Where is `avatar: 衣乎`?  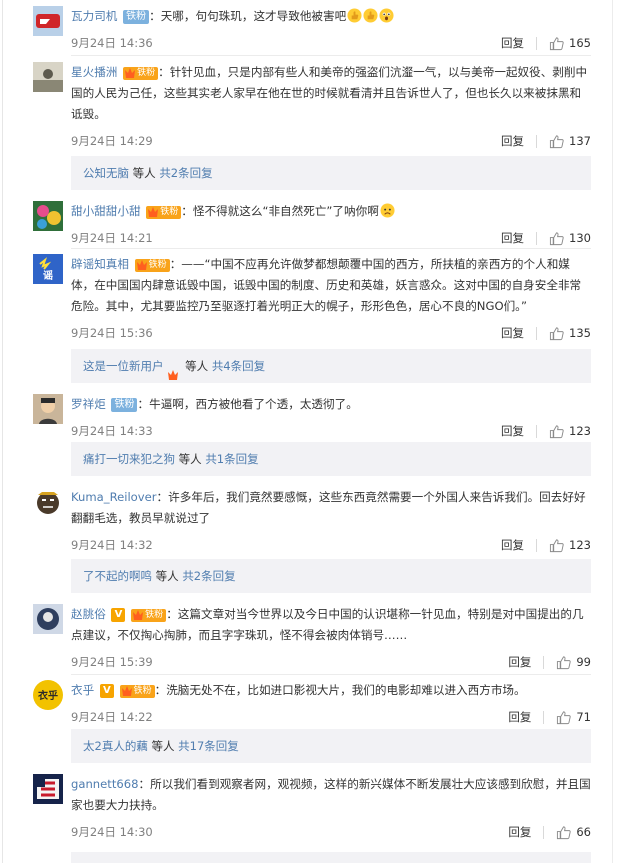 avatar: 衣乎 is located at coordinates (48, 695).